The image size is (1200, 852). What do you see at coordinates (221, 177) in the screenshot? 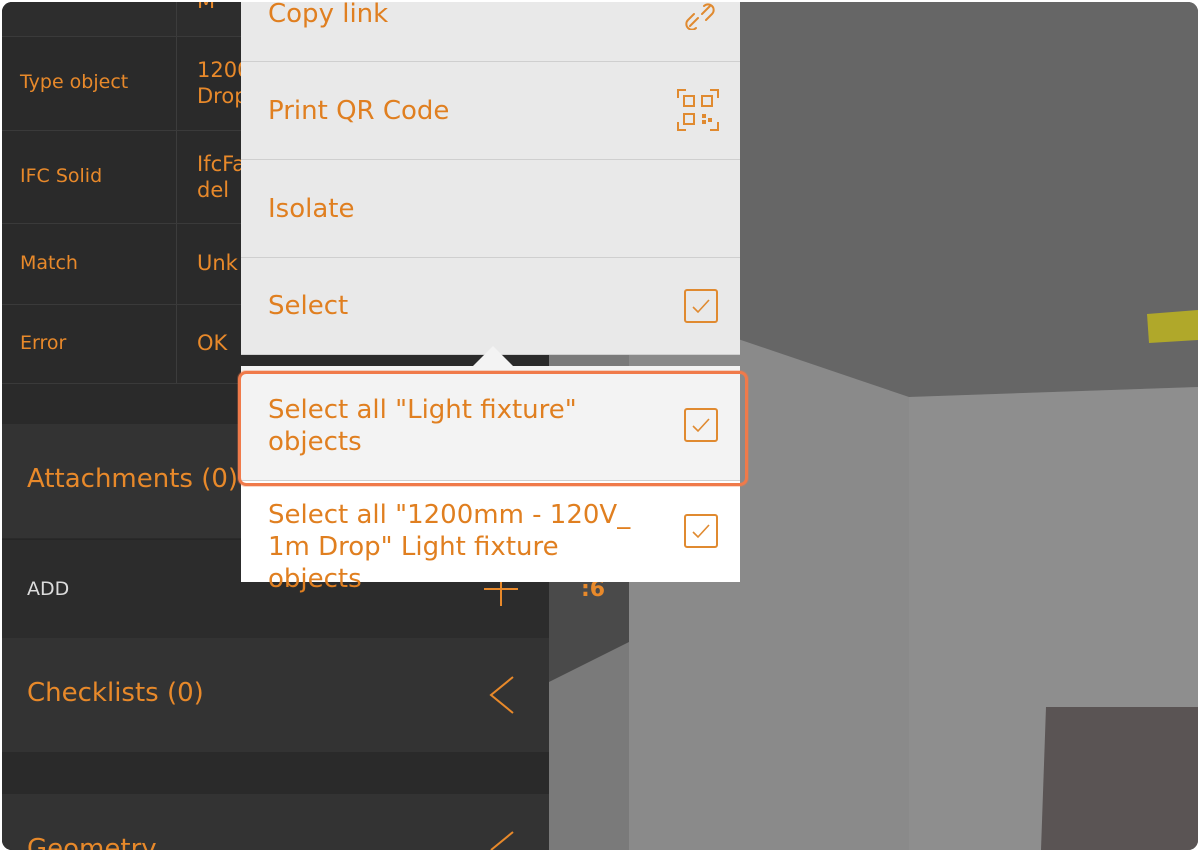
I see `property-value: IfcFa del` at bounding box center [221, 177].